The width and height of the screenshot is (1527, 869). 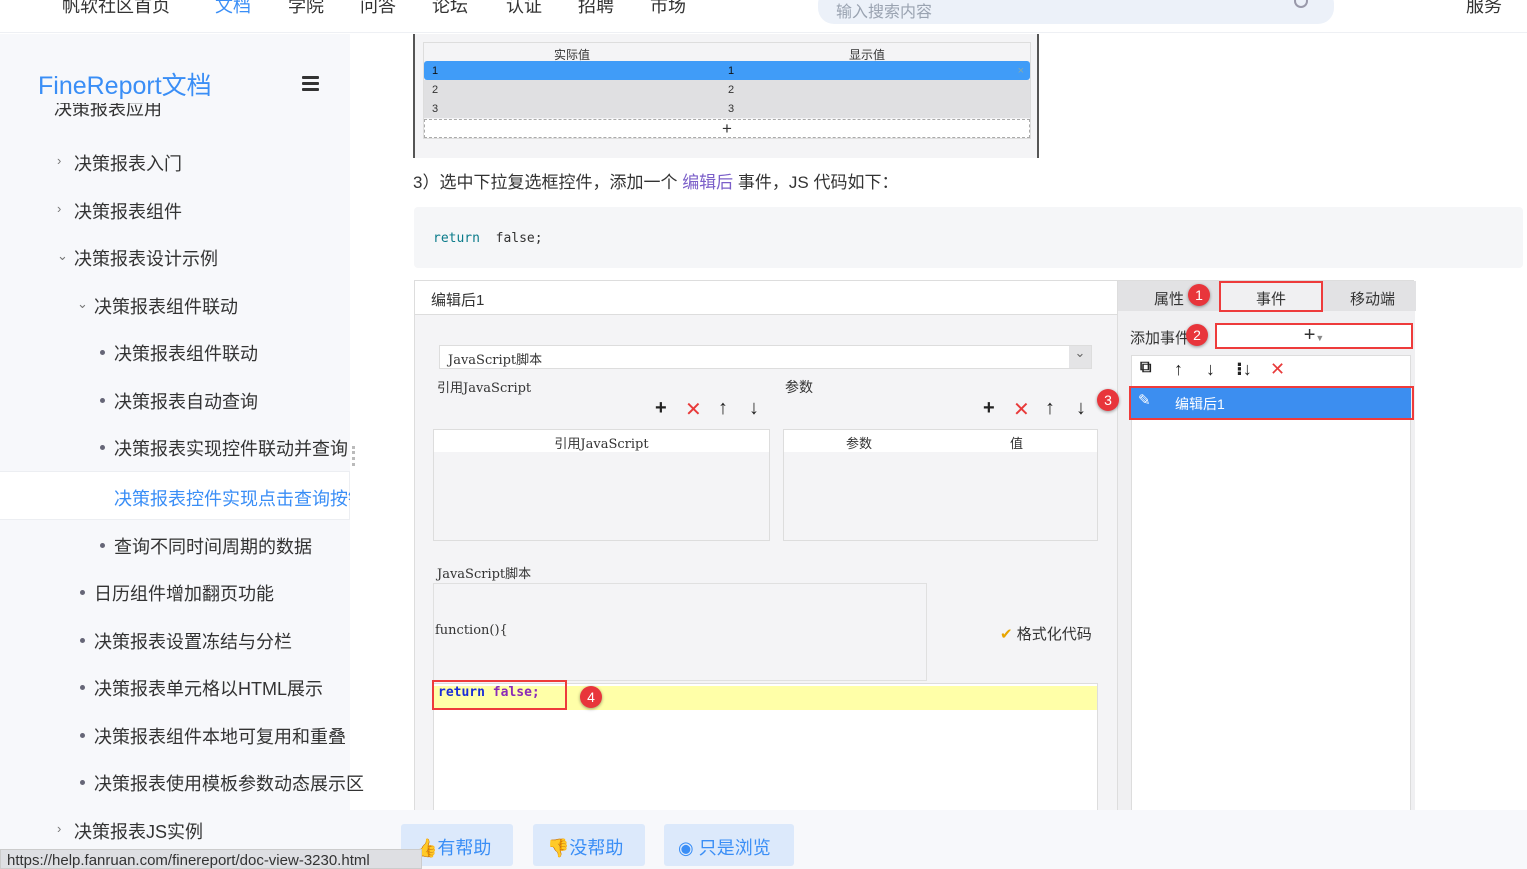 I want to click on move-bottom-icon: ⁝↓, so click(x=1244, y=369).